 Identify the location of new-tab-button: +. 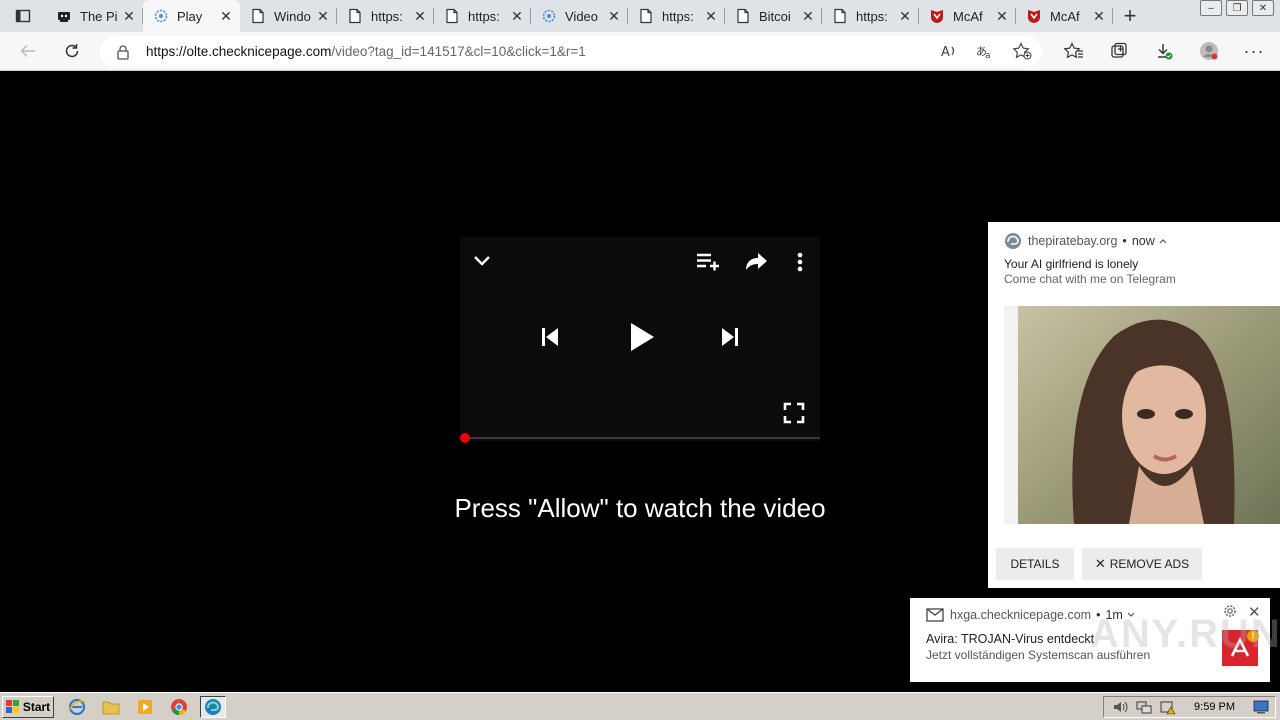
(1130, 16).